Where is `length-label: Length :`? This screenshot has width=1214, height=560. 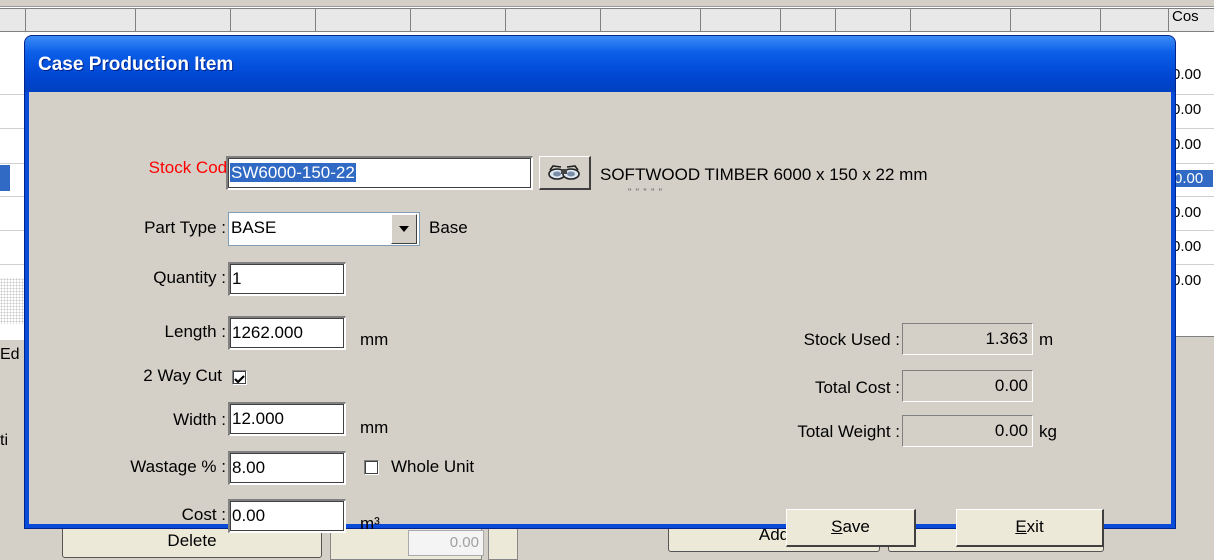
length-label: Length : is located at coordinates (195, 331).